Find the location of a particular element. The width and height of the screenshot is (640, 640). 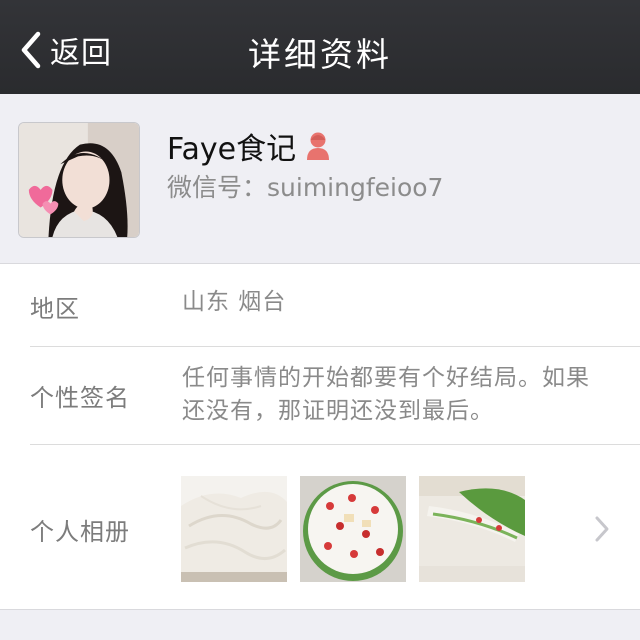

album-label: 个人相册 is located at coordinates (80, 532).